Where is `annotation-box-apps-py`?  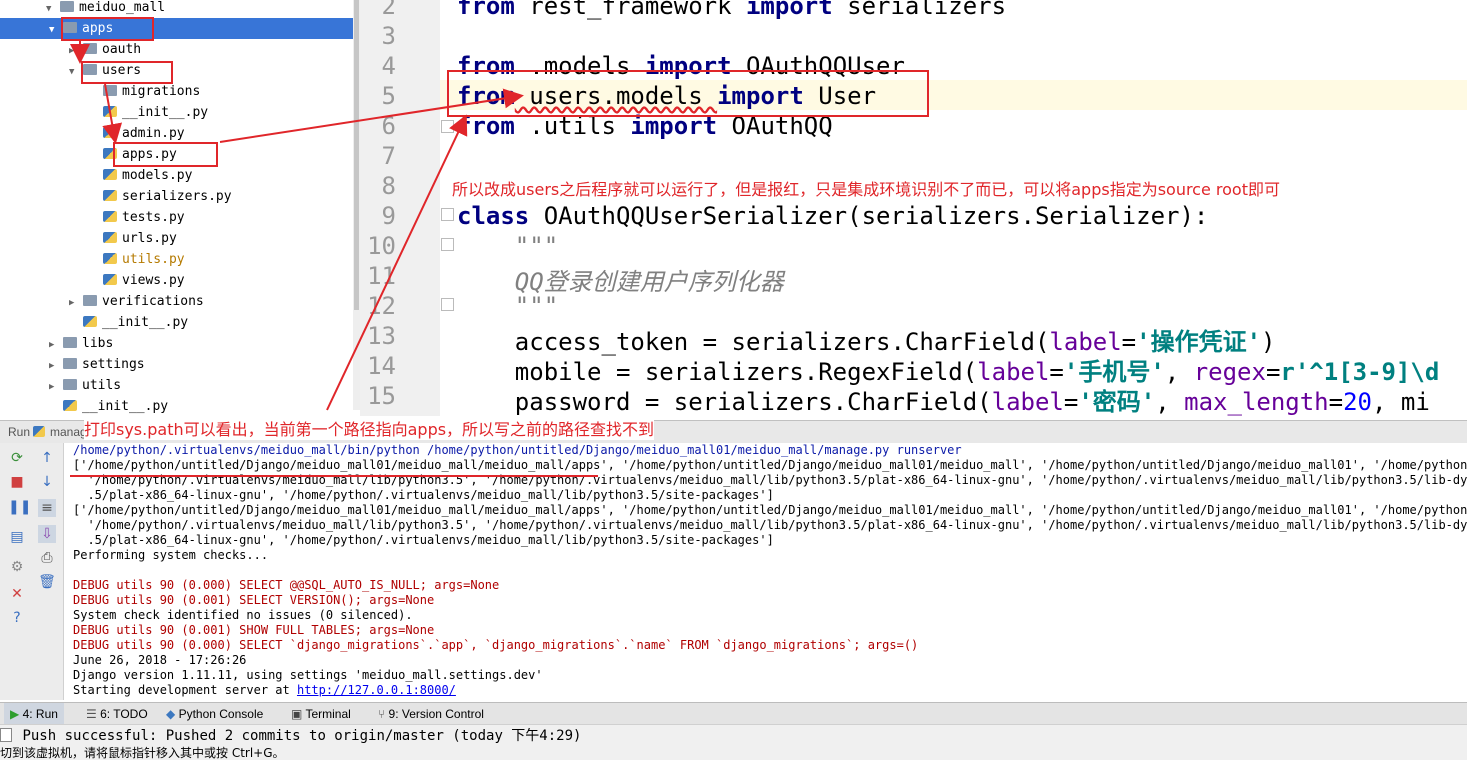 annotation-box-apps-py is located at coordinates (165, 154).